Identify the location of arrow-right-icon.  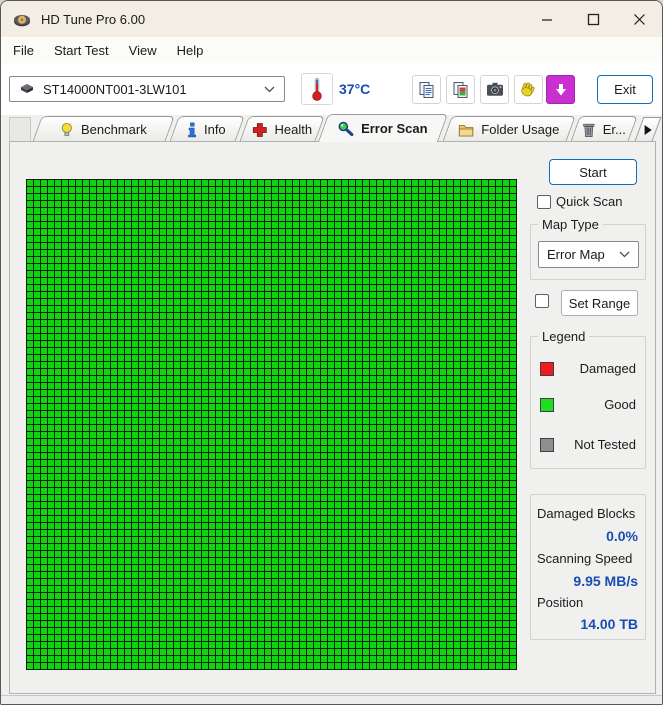
(648, 129).